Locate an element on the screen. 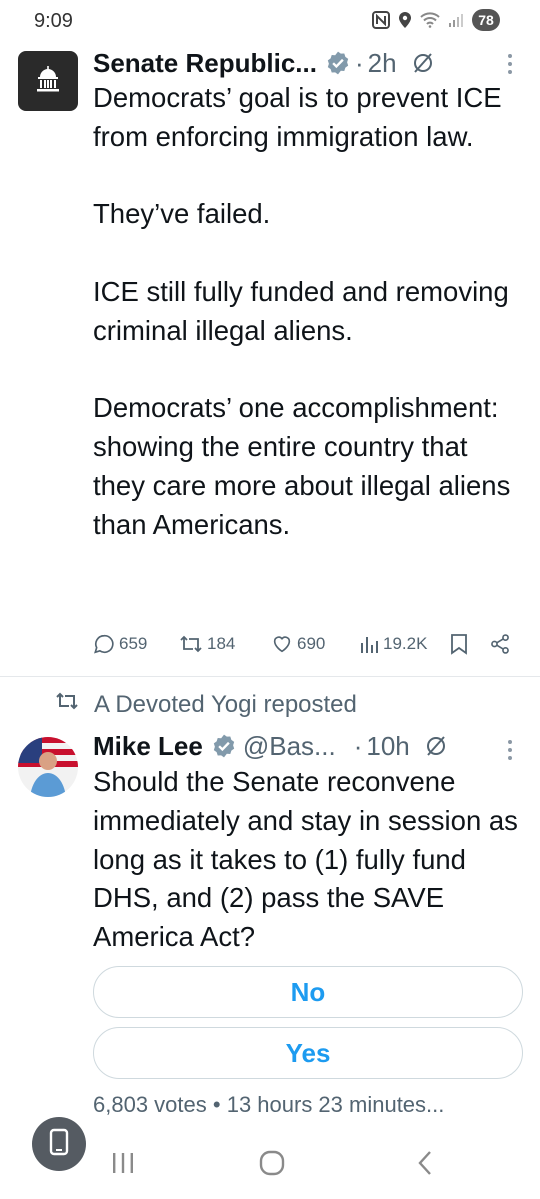 Image resolution: width=540 pixels, height=1199 pixels. repost-button: 184 is located at coordinates (207, 644).